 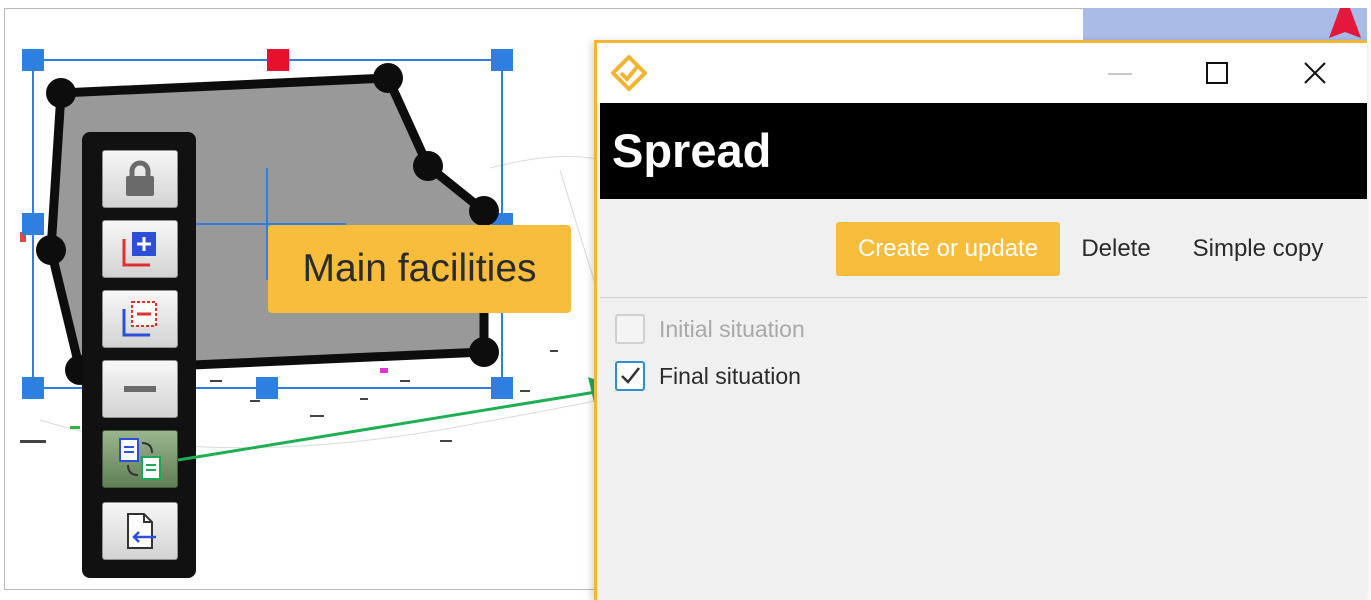 What do you see at coordinates (692, 150) in the screenshot?
I see `dialog-title: Spread` at bounding box center [692, 150].